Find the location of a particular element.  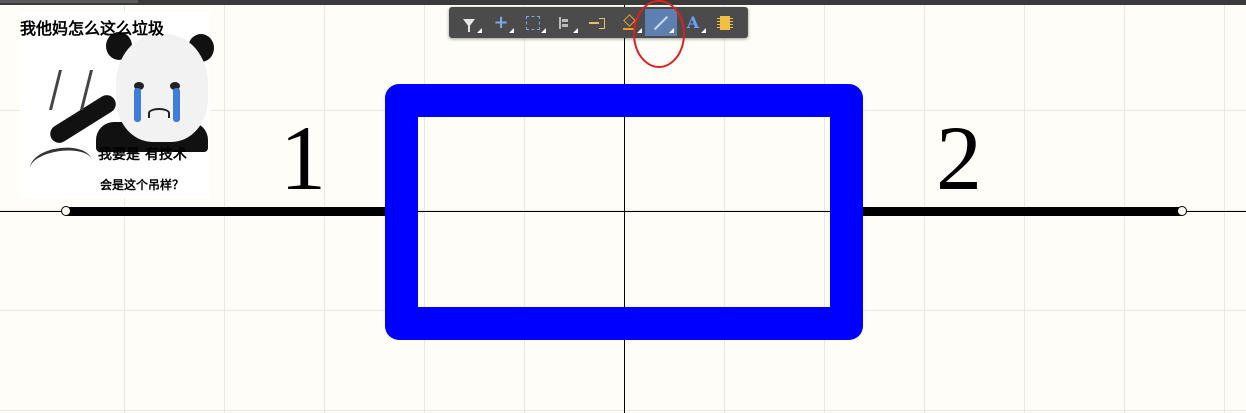

dashed-rectangle-icon is located at coordinates (533, 22).